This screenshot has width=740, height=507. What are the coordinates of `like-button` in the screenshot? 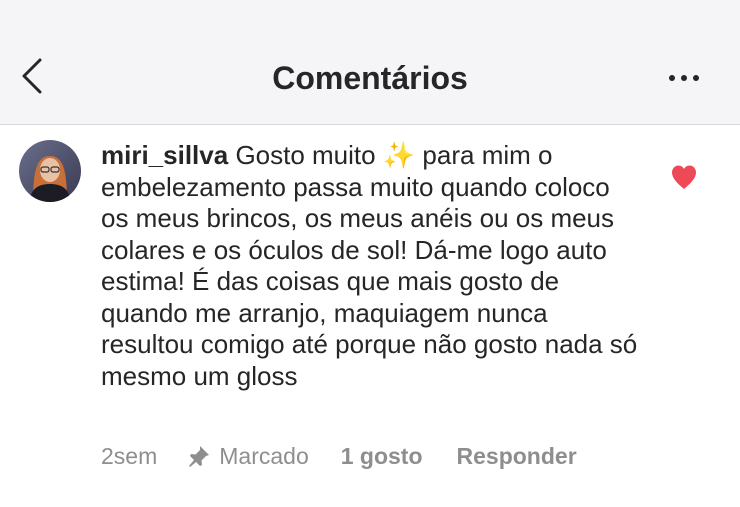 It's located at (684, 177).